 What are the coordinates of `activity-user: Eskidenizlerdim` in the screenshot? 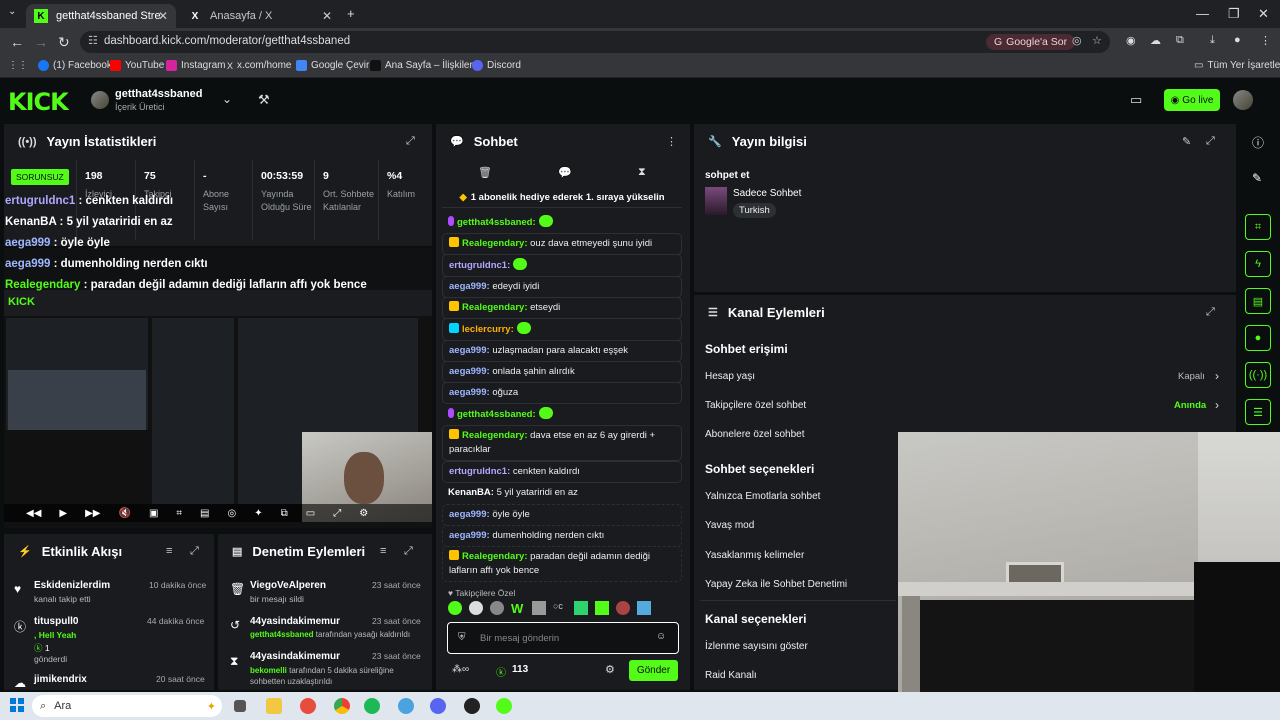 It's located at (72, 585).